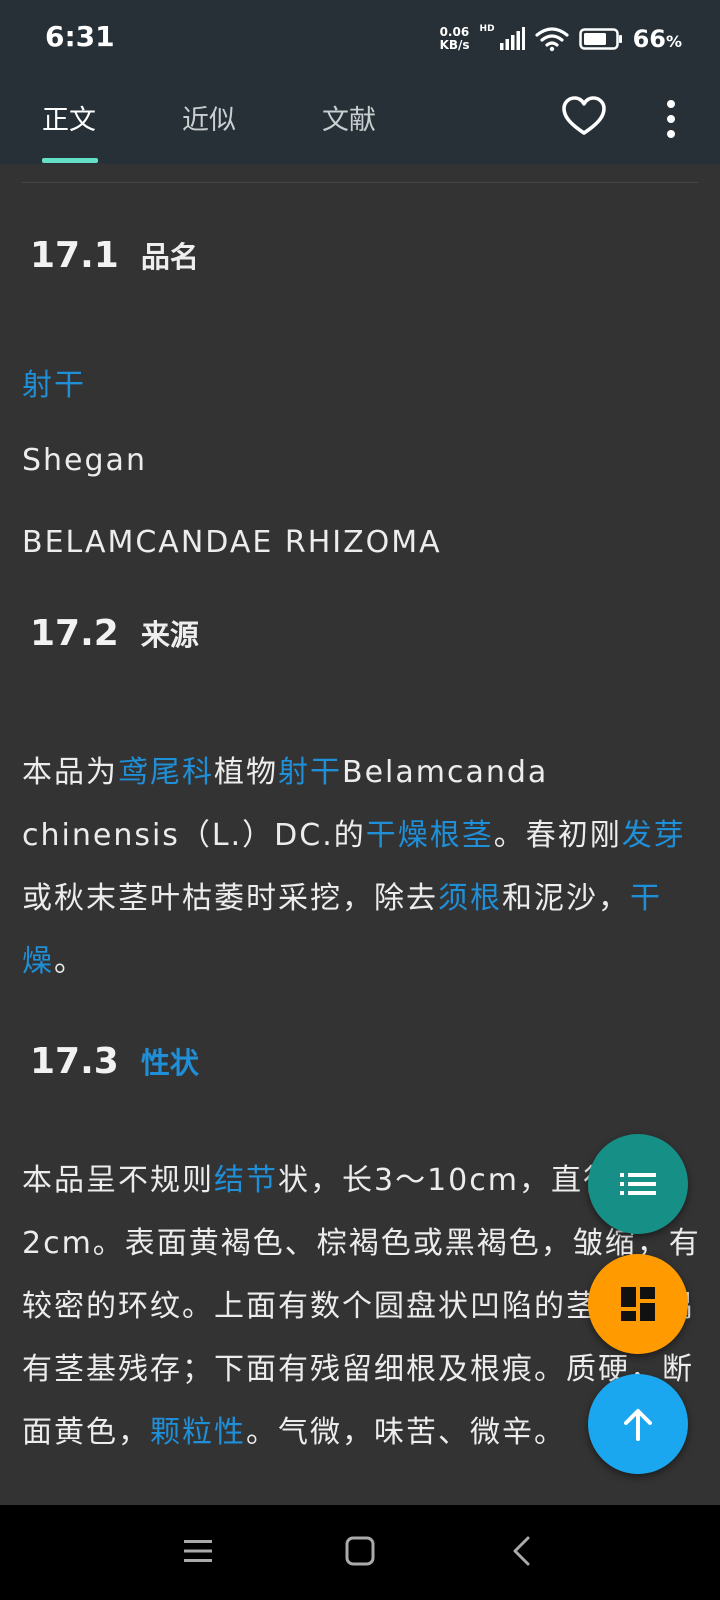 The image size is (720, 1600). I want to click on section-heading-2: 17.2 来源, so click(114, 633).